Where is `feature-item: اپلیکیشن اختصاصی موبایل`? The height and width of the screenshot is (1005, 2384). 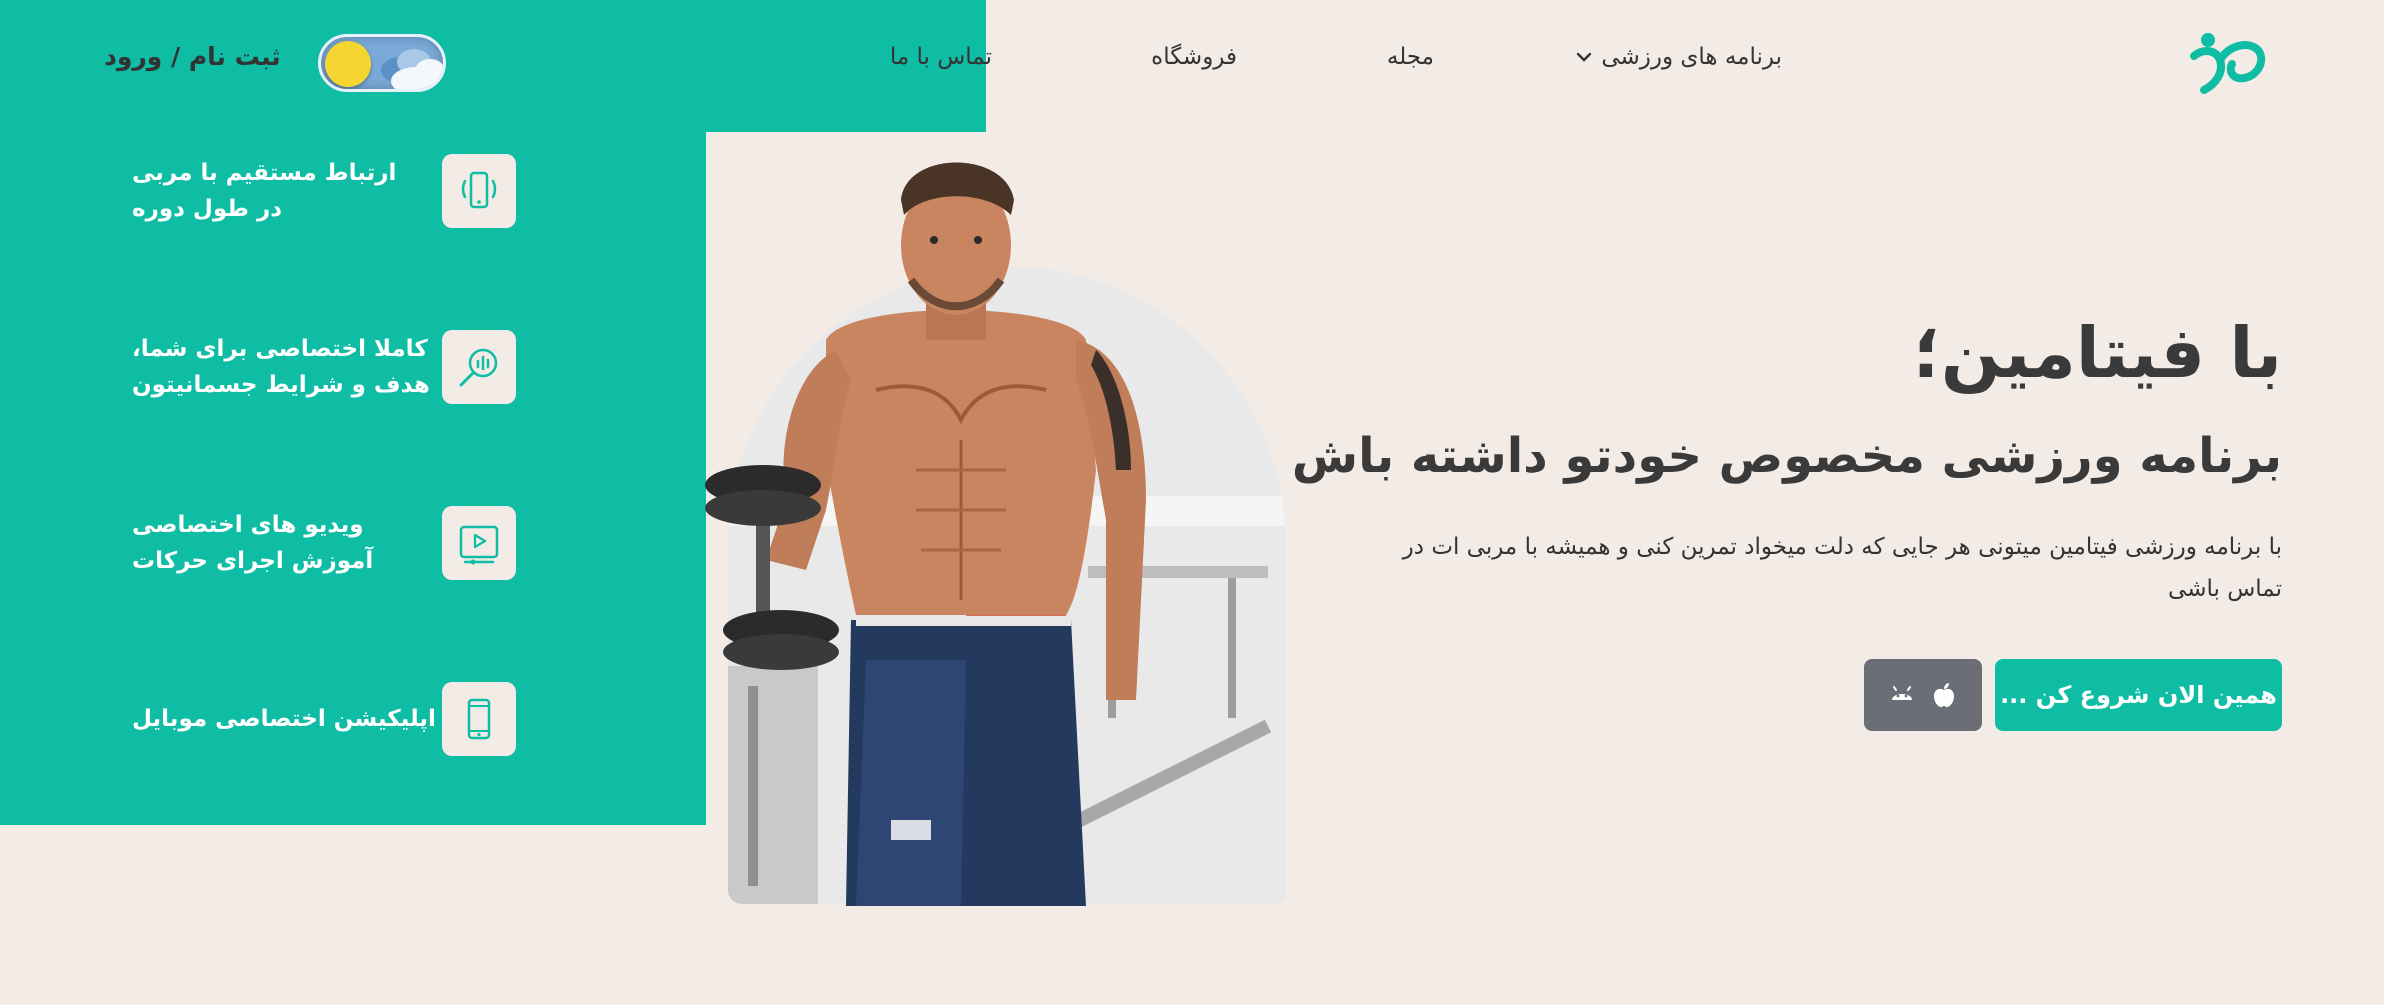
feature-item: اپلیکیشن اختصاصی موبایل is located at coordinates (324, 719).